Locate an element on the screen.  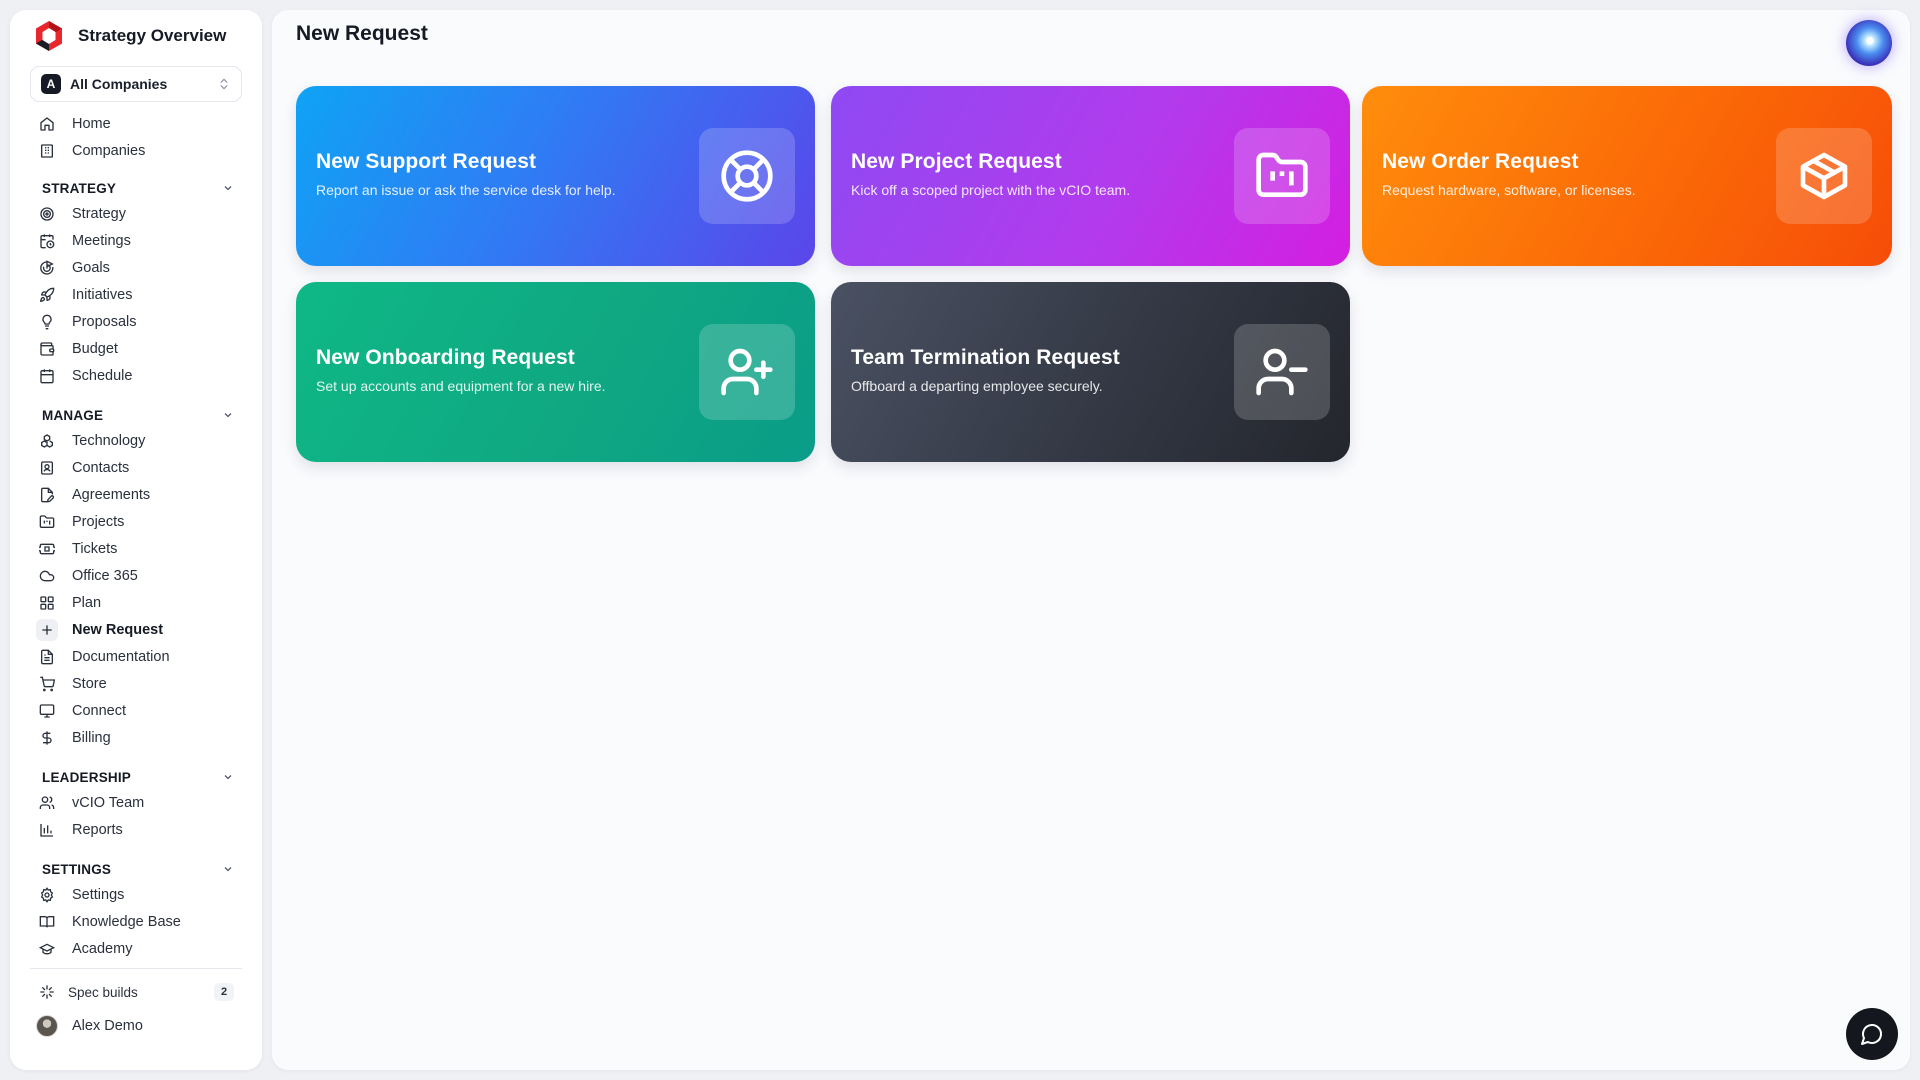
contact-icon is located at coordinates (47, 468).